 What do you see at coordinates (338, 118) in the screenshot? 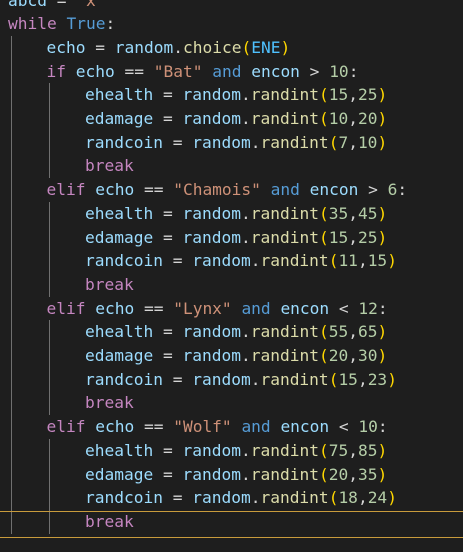
I see `code-token: 10` at bounding box center [338, 118].